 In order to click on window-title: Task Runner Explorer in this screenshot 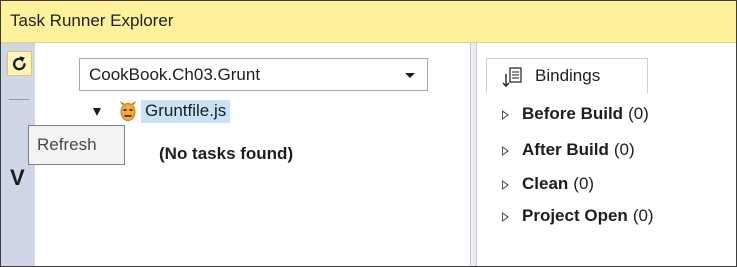, I will do `click(92, 20)`.